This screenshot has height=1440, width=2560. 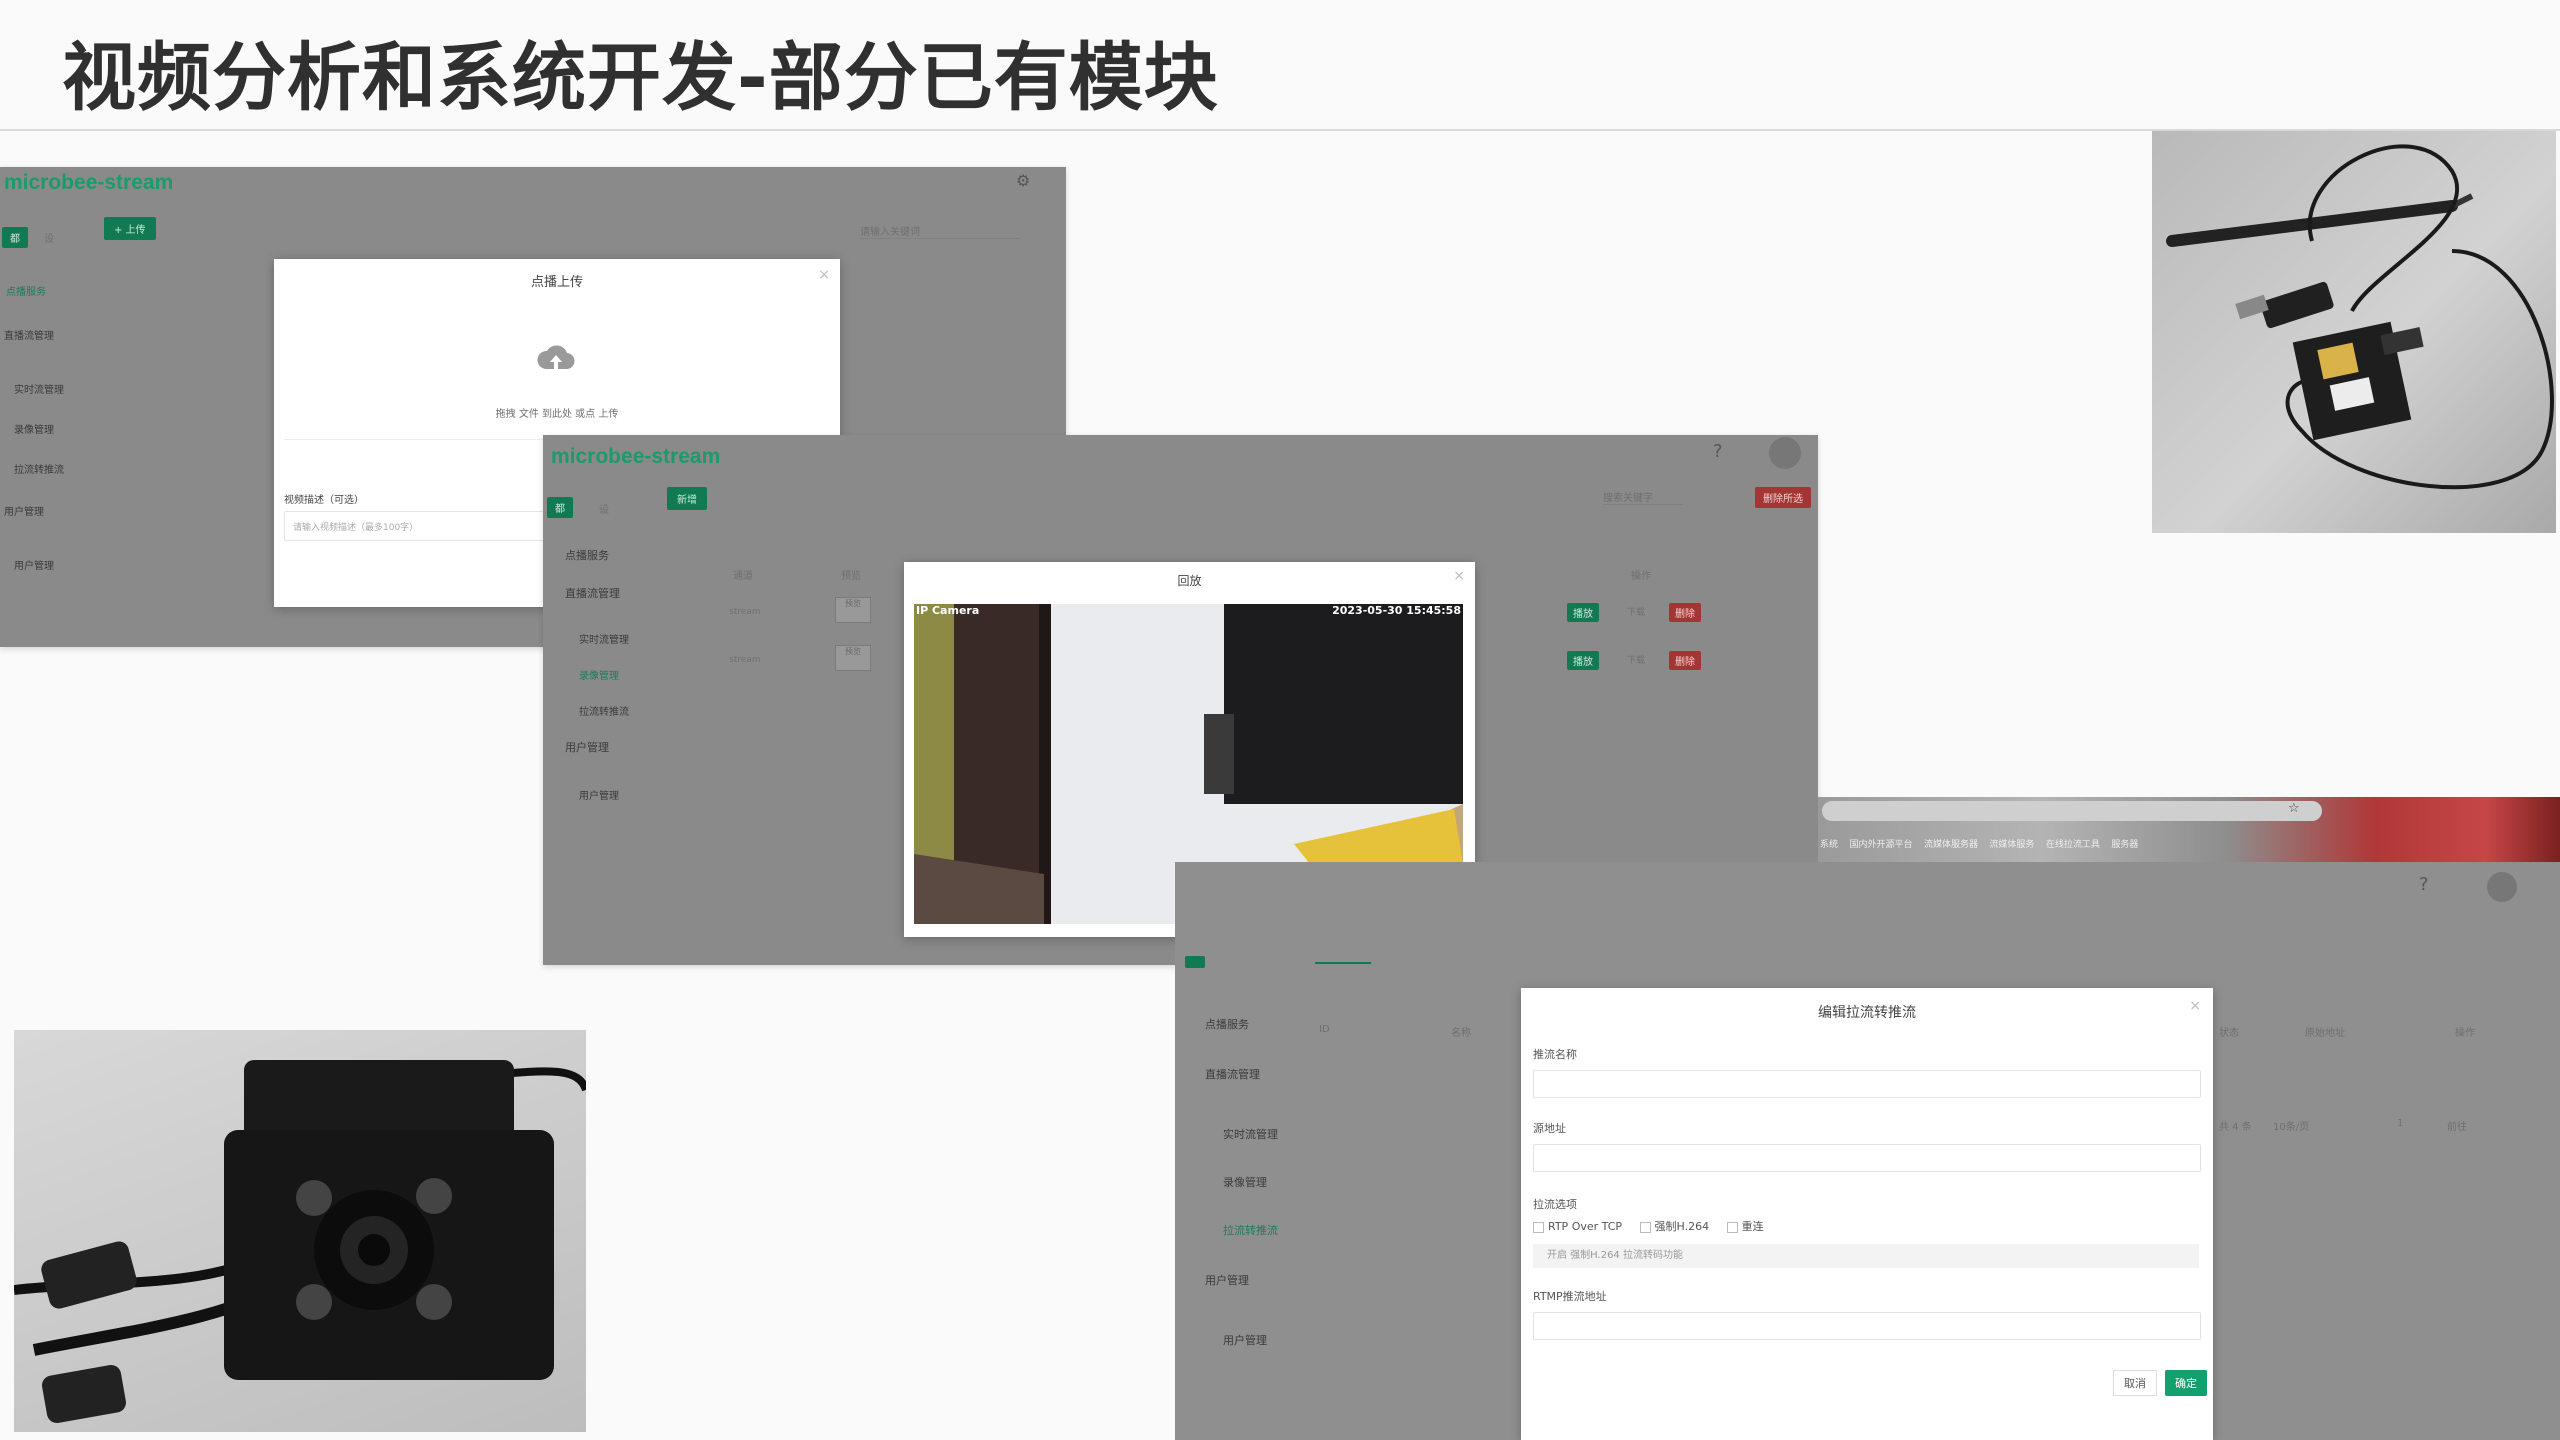 I want to click on modal-title: 编辑拉流转推流, so click(x=1867, y=1013).